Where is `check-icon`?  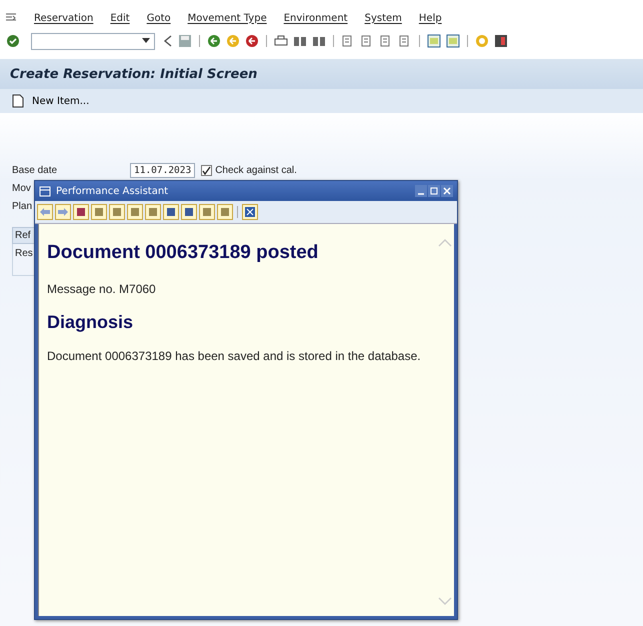
check-icon is located at coordinates (13, 41).